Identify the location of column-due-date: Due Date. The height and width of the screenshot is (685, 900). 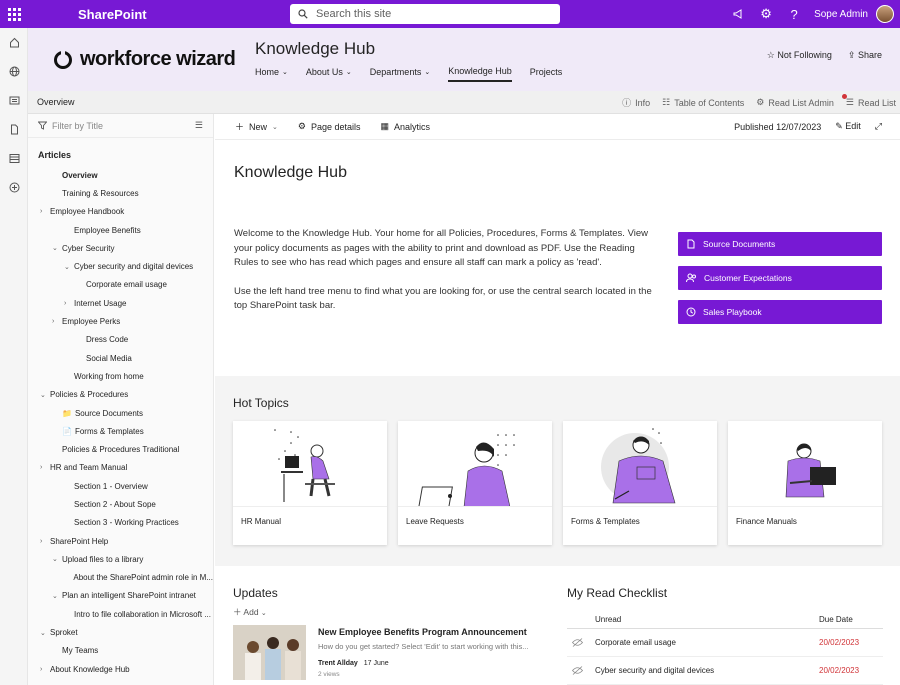
(851, 619).